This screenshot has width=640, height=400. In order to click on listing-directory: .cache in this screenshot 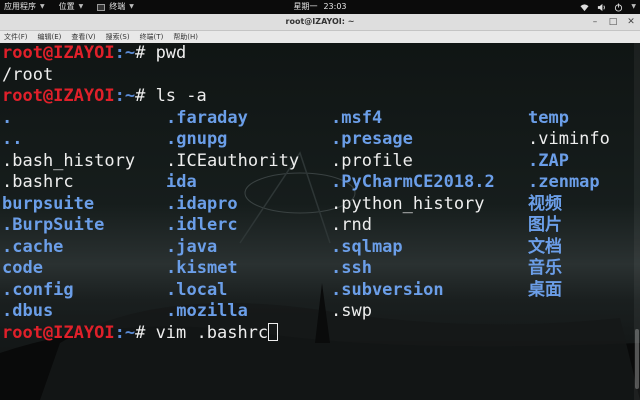, I will do `click(33, 246)`.